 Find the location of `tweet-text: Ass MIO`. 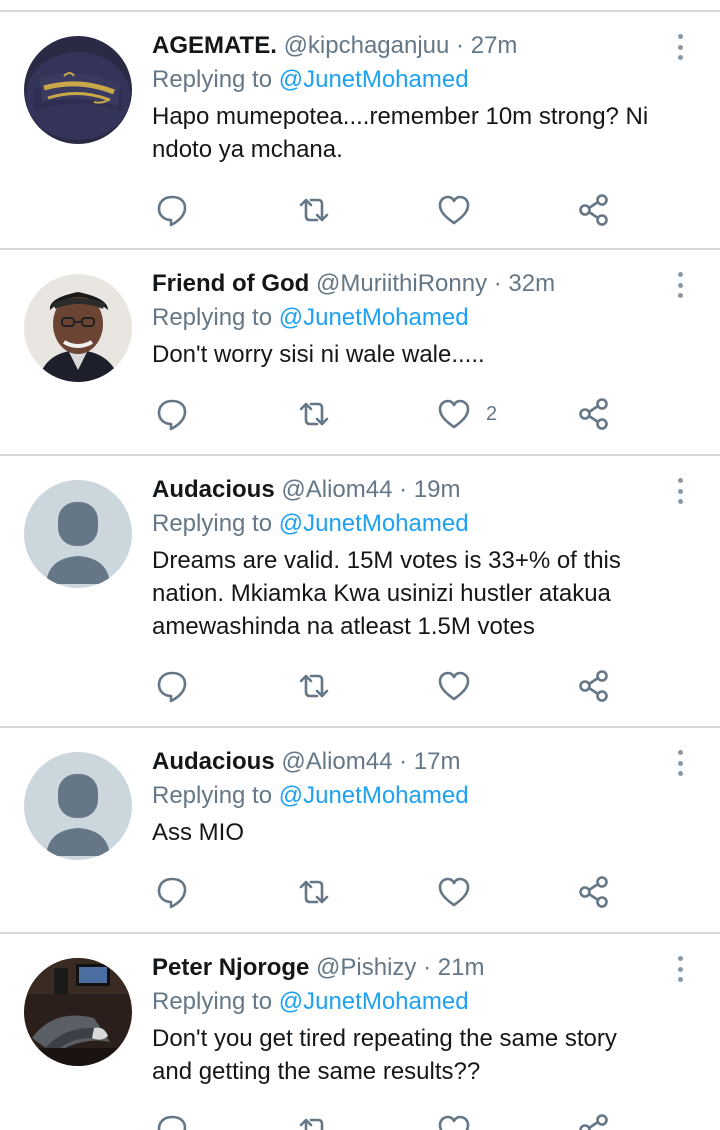

tweet-text: Ass MIO is located at coordinates (198, 832).